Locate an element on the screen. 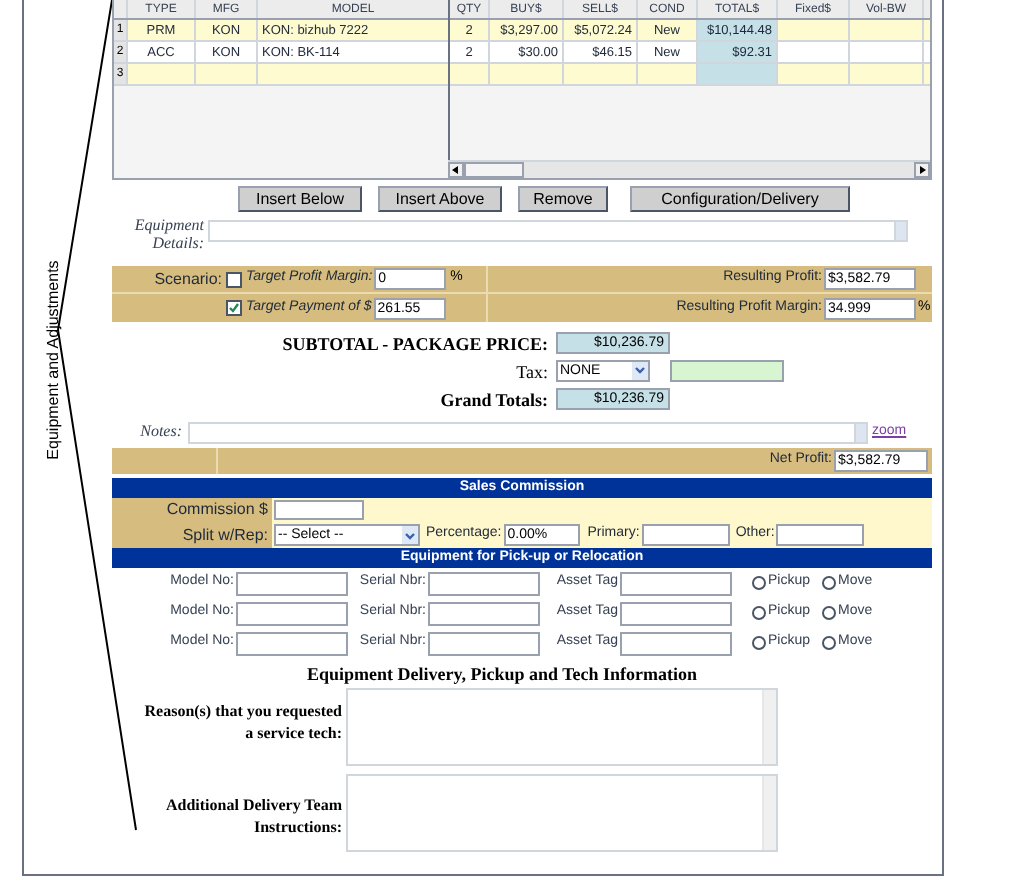 Image resolution: width=1016 pixels, height=886 pixels. grand-total-label: Grand Totals: is located at coordinates (494, 400).